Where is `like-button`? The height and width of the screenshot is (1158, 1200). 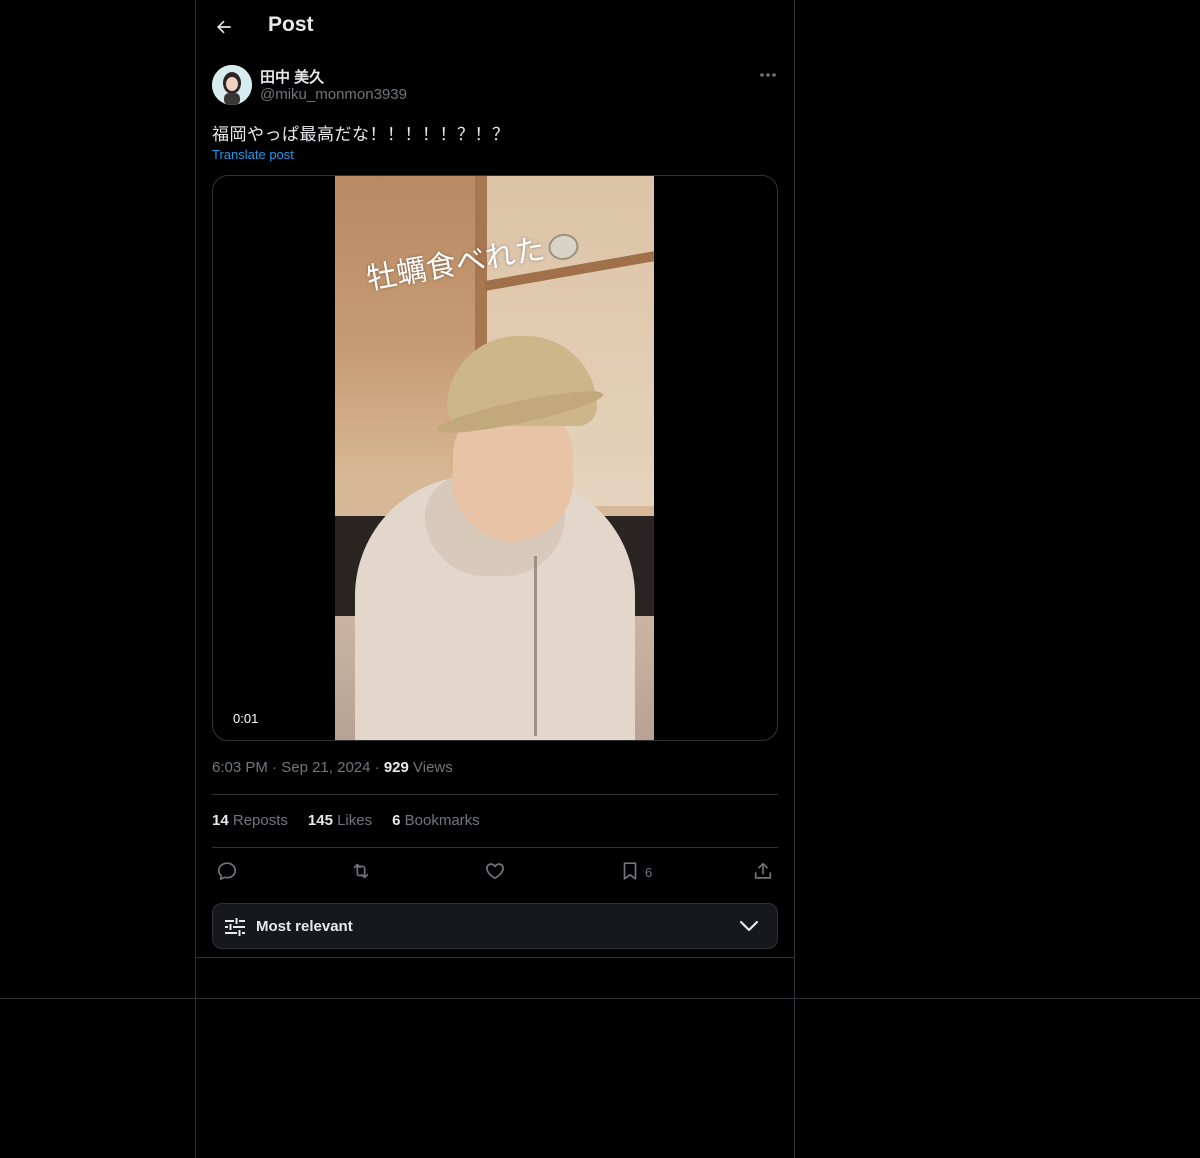
like-button is located at coordinates (495, 871).